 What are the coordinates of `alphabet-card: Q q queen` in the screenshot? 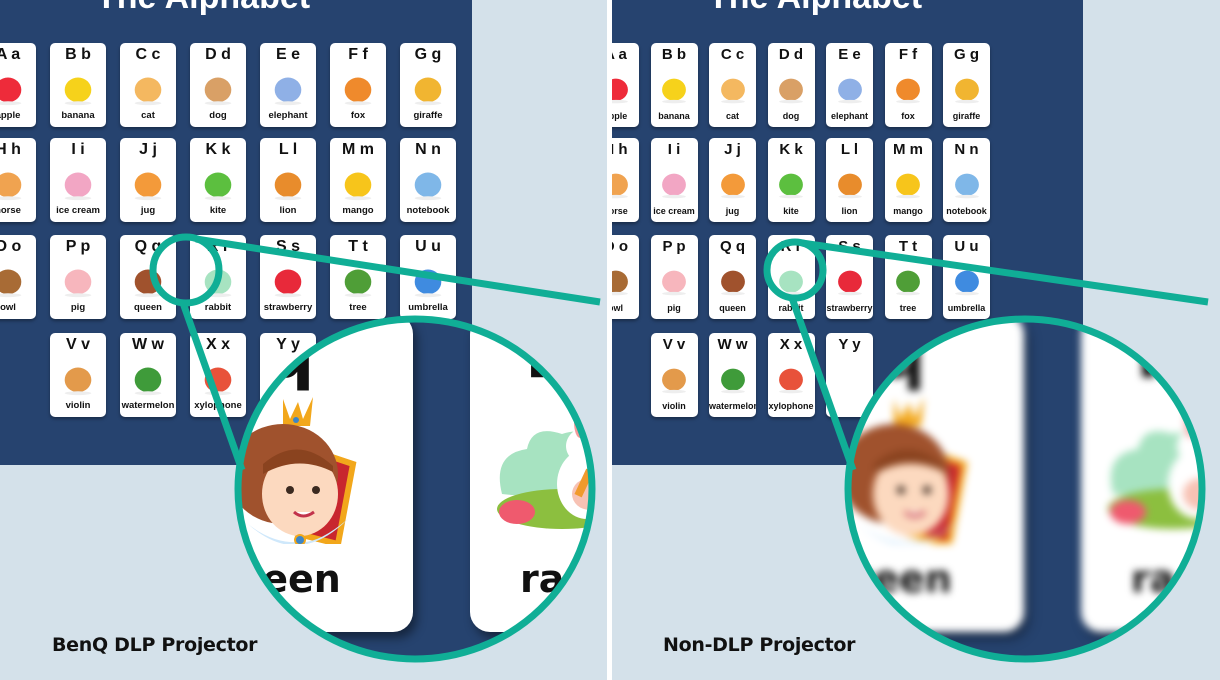 It's located at (732, 277).